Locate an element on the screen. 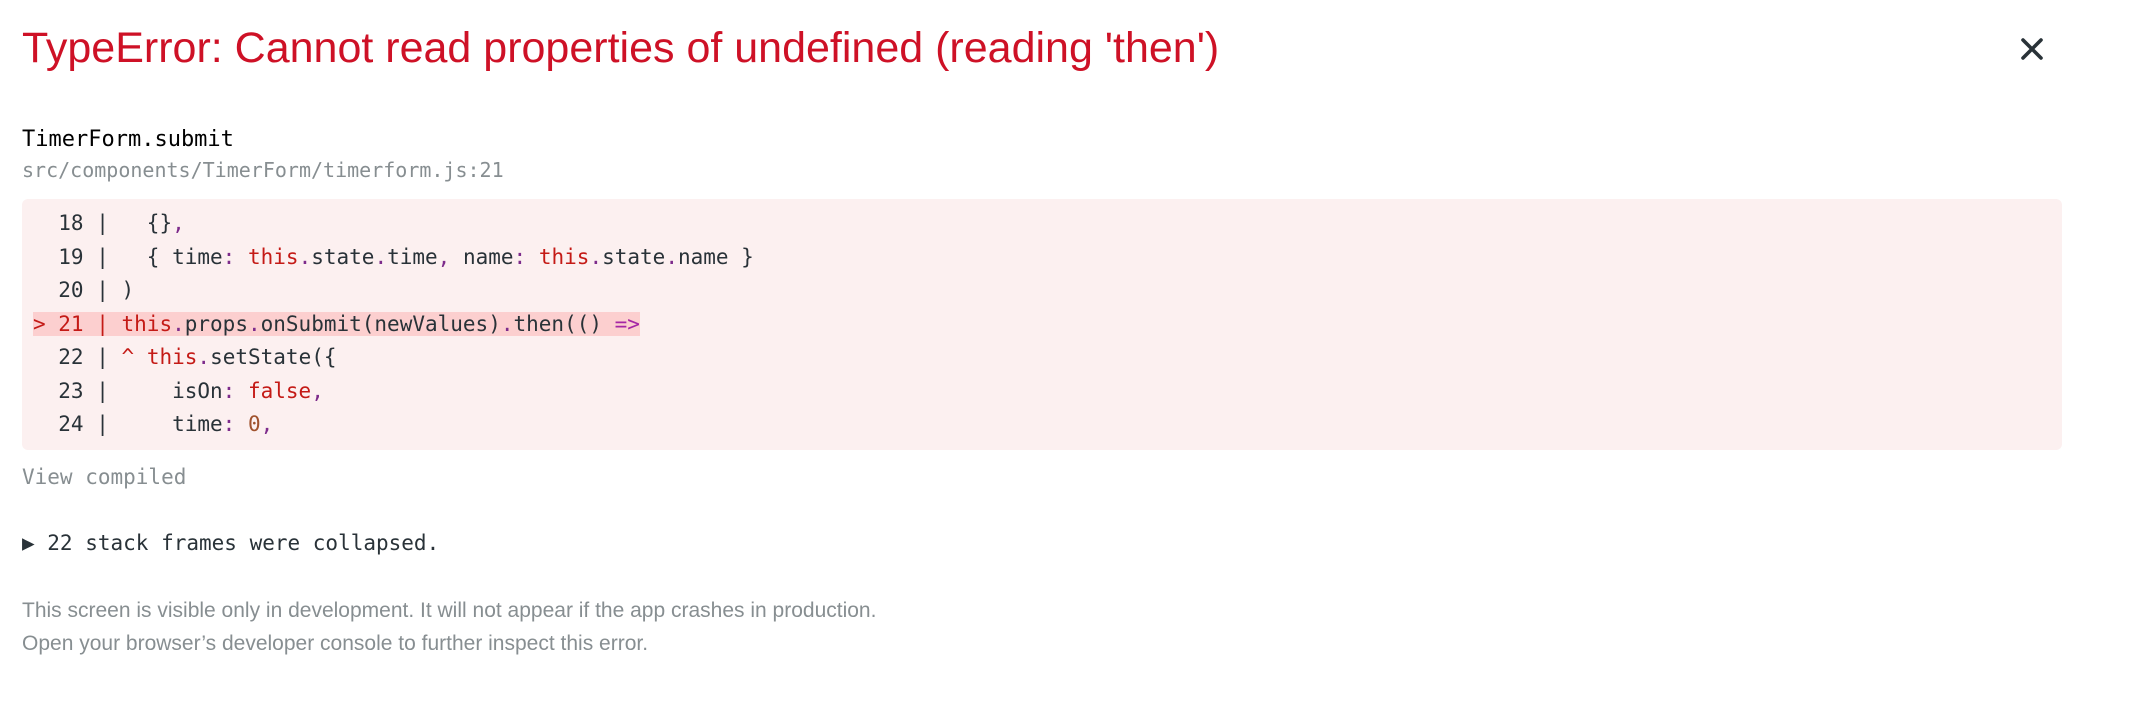 The height and width of the screenshot is (702, 2152). code-line-content: 18 | {}, is located at coordinates (109, 223).